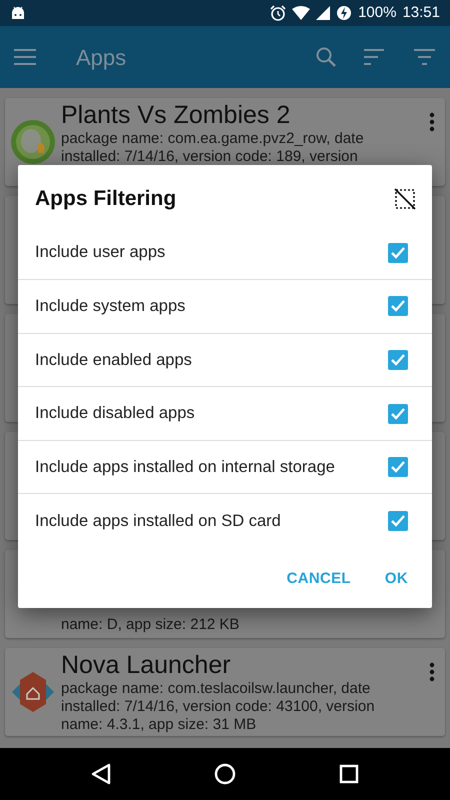  What do you see at coordinates (425, 57) in the screenshot?
I see `filter-icon` at bounding box center [425, 57].